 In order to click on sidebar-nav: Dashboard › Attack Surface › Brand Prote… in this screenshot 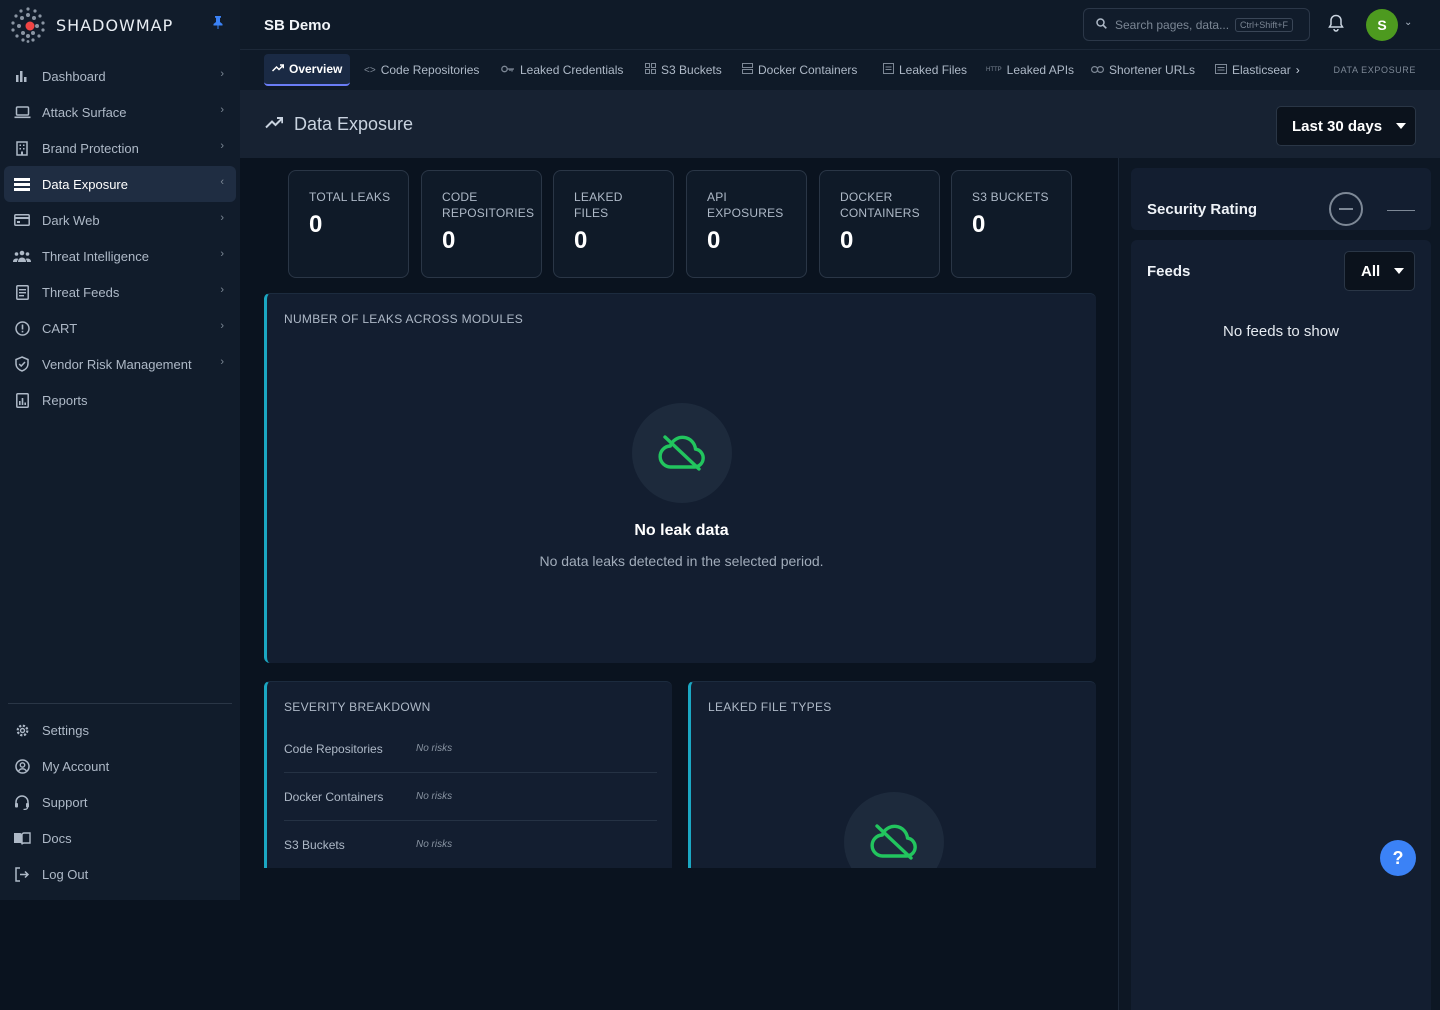, I will do `click(120, 238)`.